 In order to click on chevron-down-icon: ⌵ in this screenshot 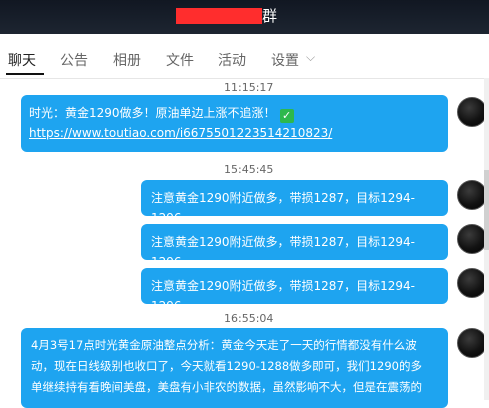, I will do `click(310, 57)`.